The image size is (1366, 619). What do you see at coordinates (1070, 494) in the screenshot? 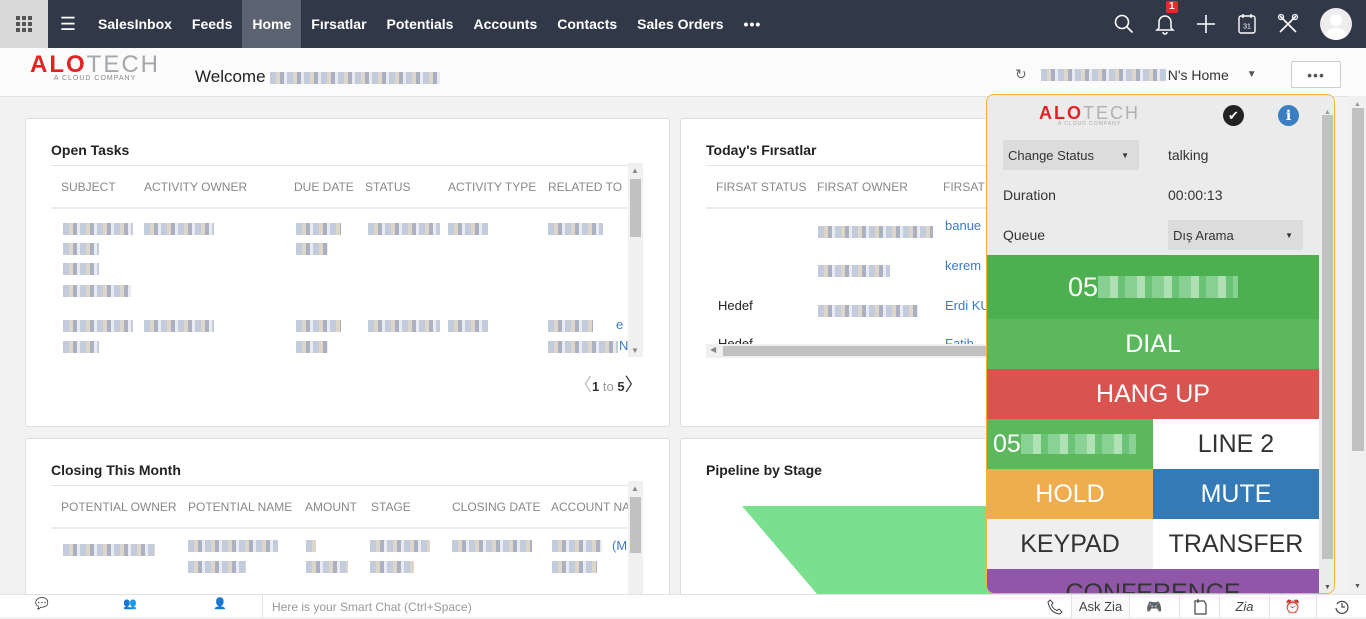
I see `hold-button: HOLD` at bounding box center [1070, 494].